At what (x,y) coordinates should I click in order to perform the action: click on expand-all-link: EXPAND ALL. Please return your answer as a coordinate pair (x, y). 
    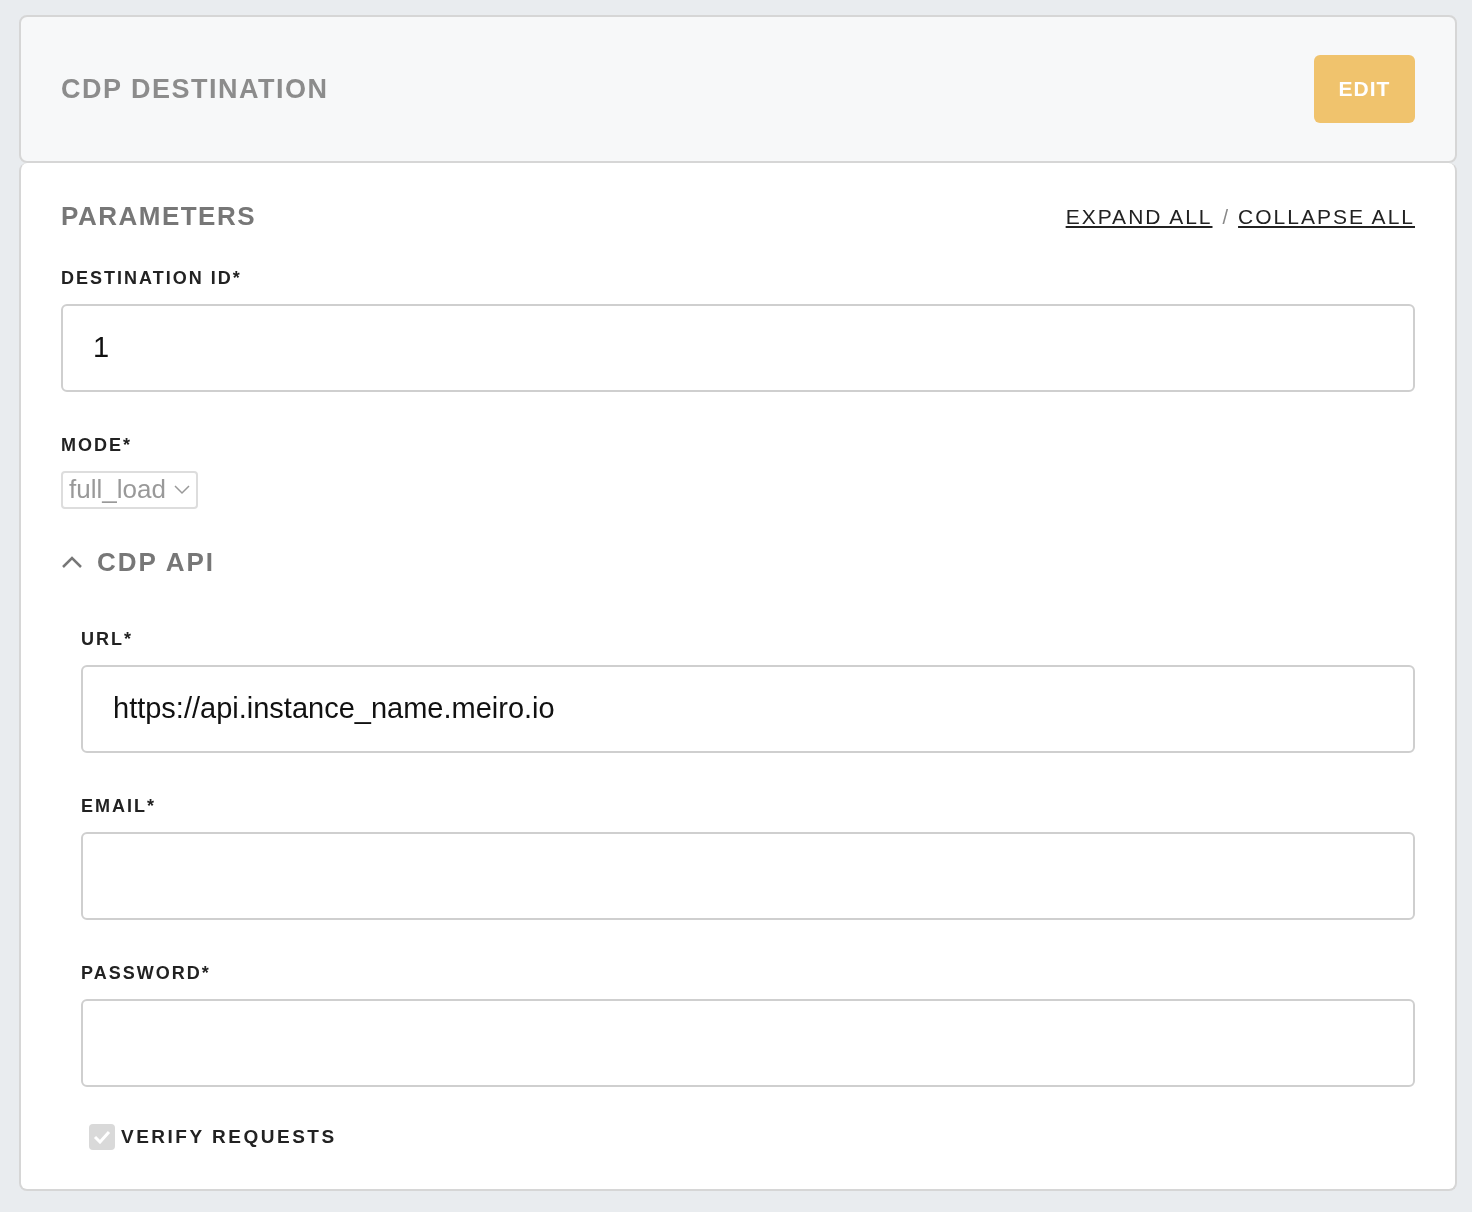
    Looking at the image, I should click on (1139, 217).